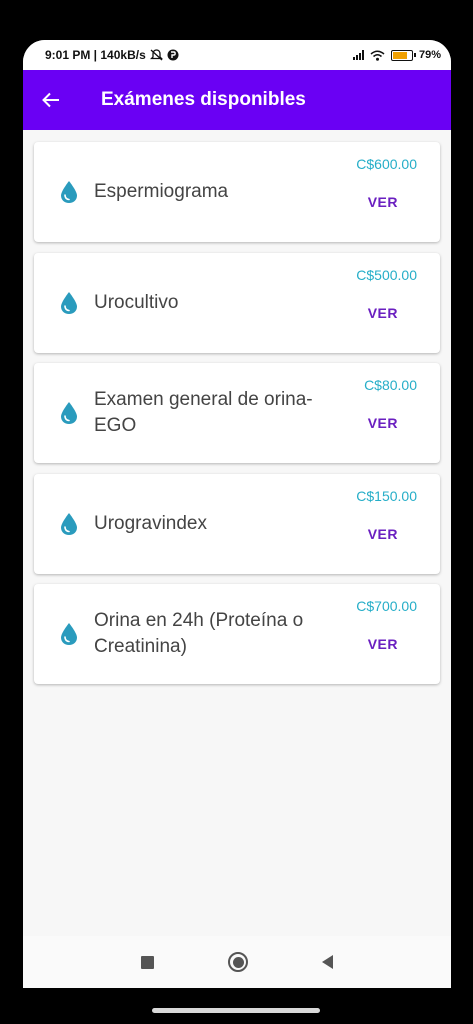  I want to click on status-time-speed: 9:01 PM | 140kB/s, so click(95, 55).